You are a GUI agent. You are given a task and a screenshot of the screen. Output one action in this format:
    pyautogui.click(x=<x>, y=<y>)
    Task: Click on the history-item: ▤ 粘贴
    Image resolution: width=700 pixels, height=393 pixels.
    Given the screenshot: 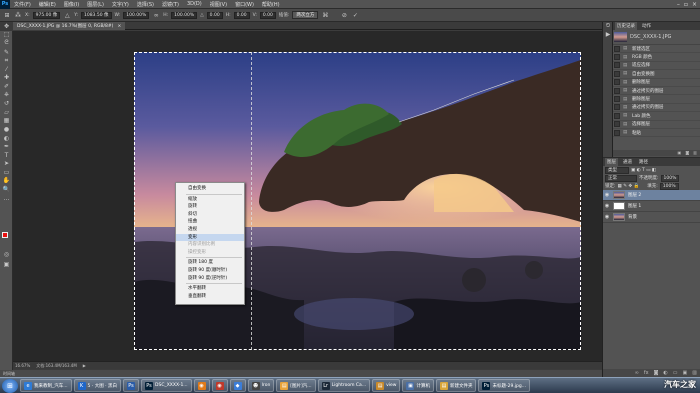 What is the action you would take?
    pyautogui.click(x=656, y=133)
    